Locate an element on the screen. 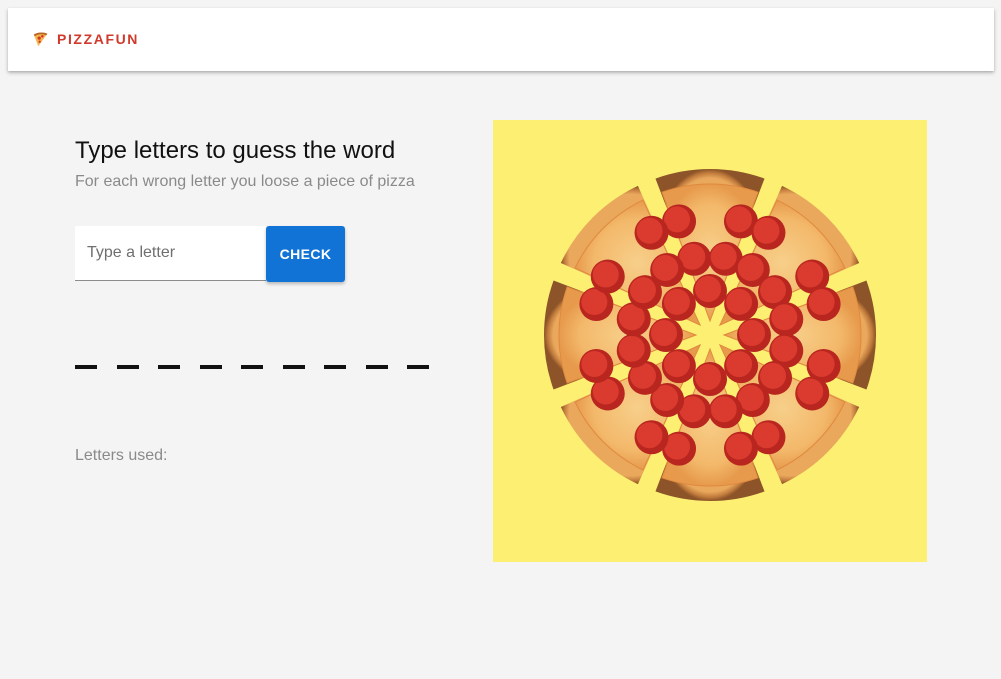 The width and height of the screenshot is (1001, 679). word-slots is located at coordinates (252, 367).